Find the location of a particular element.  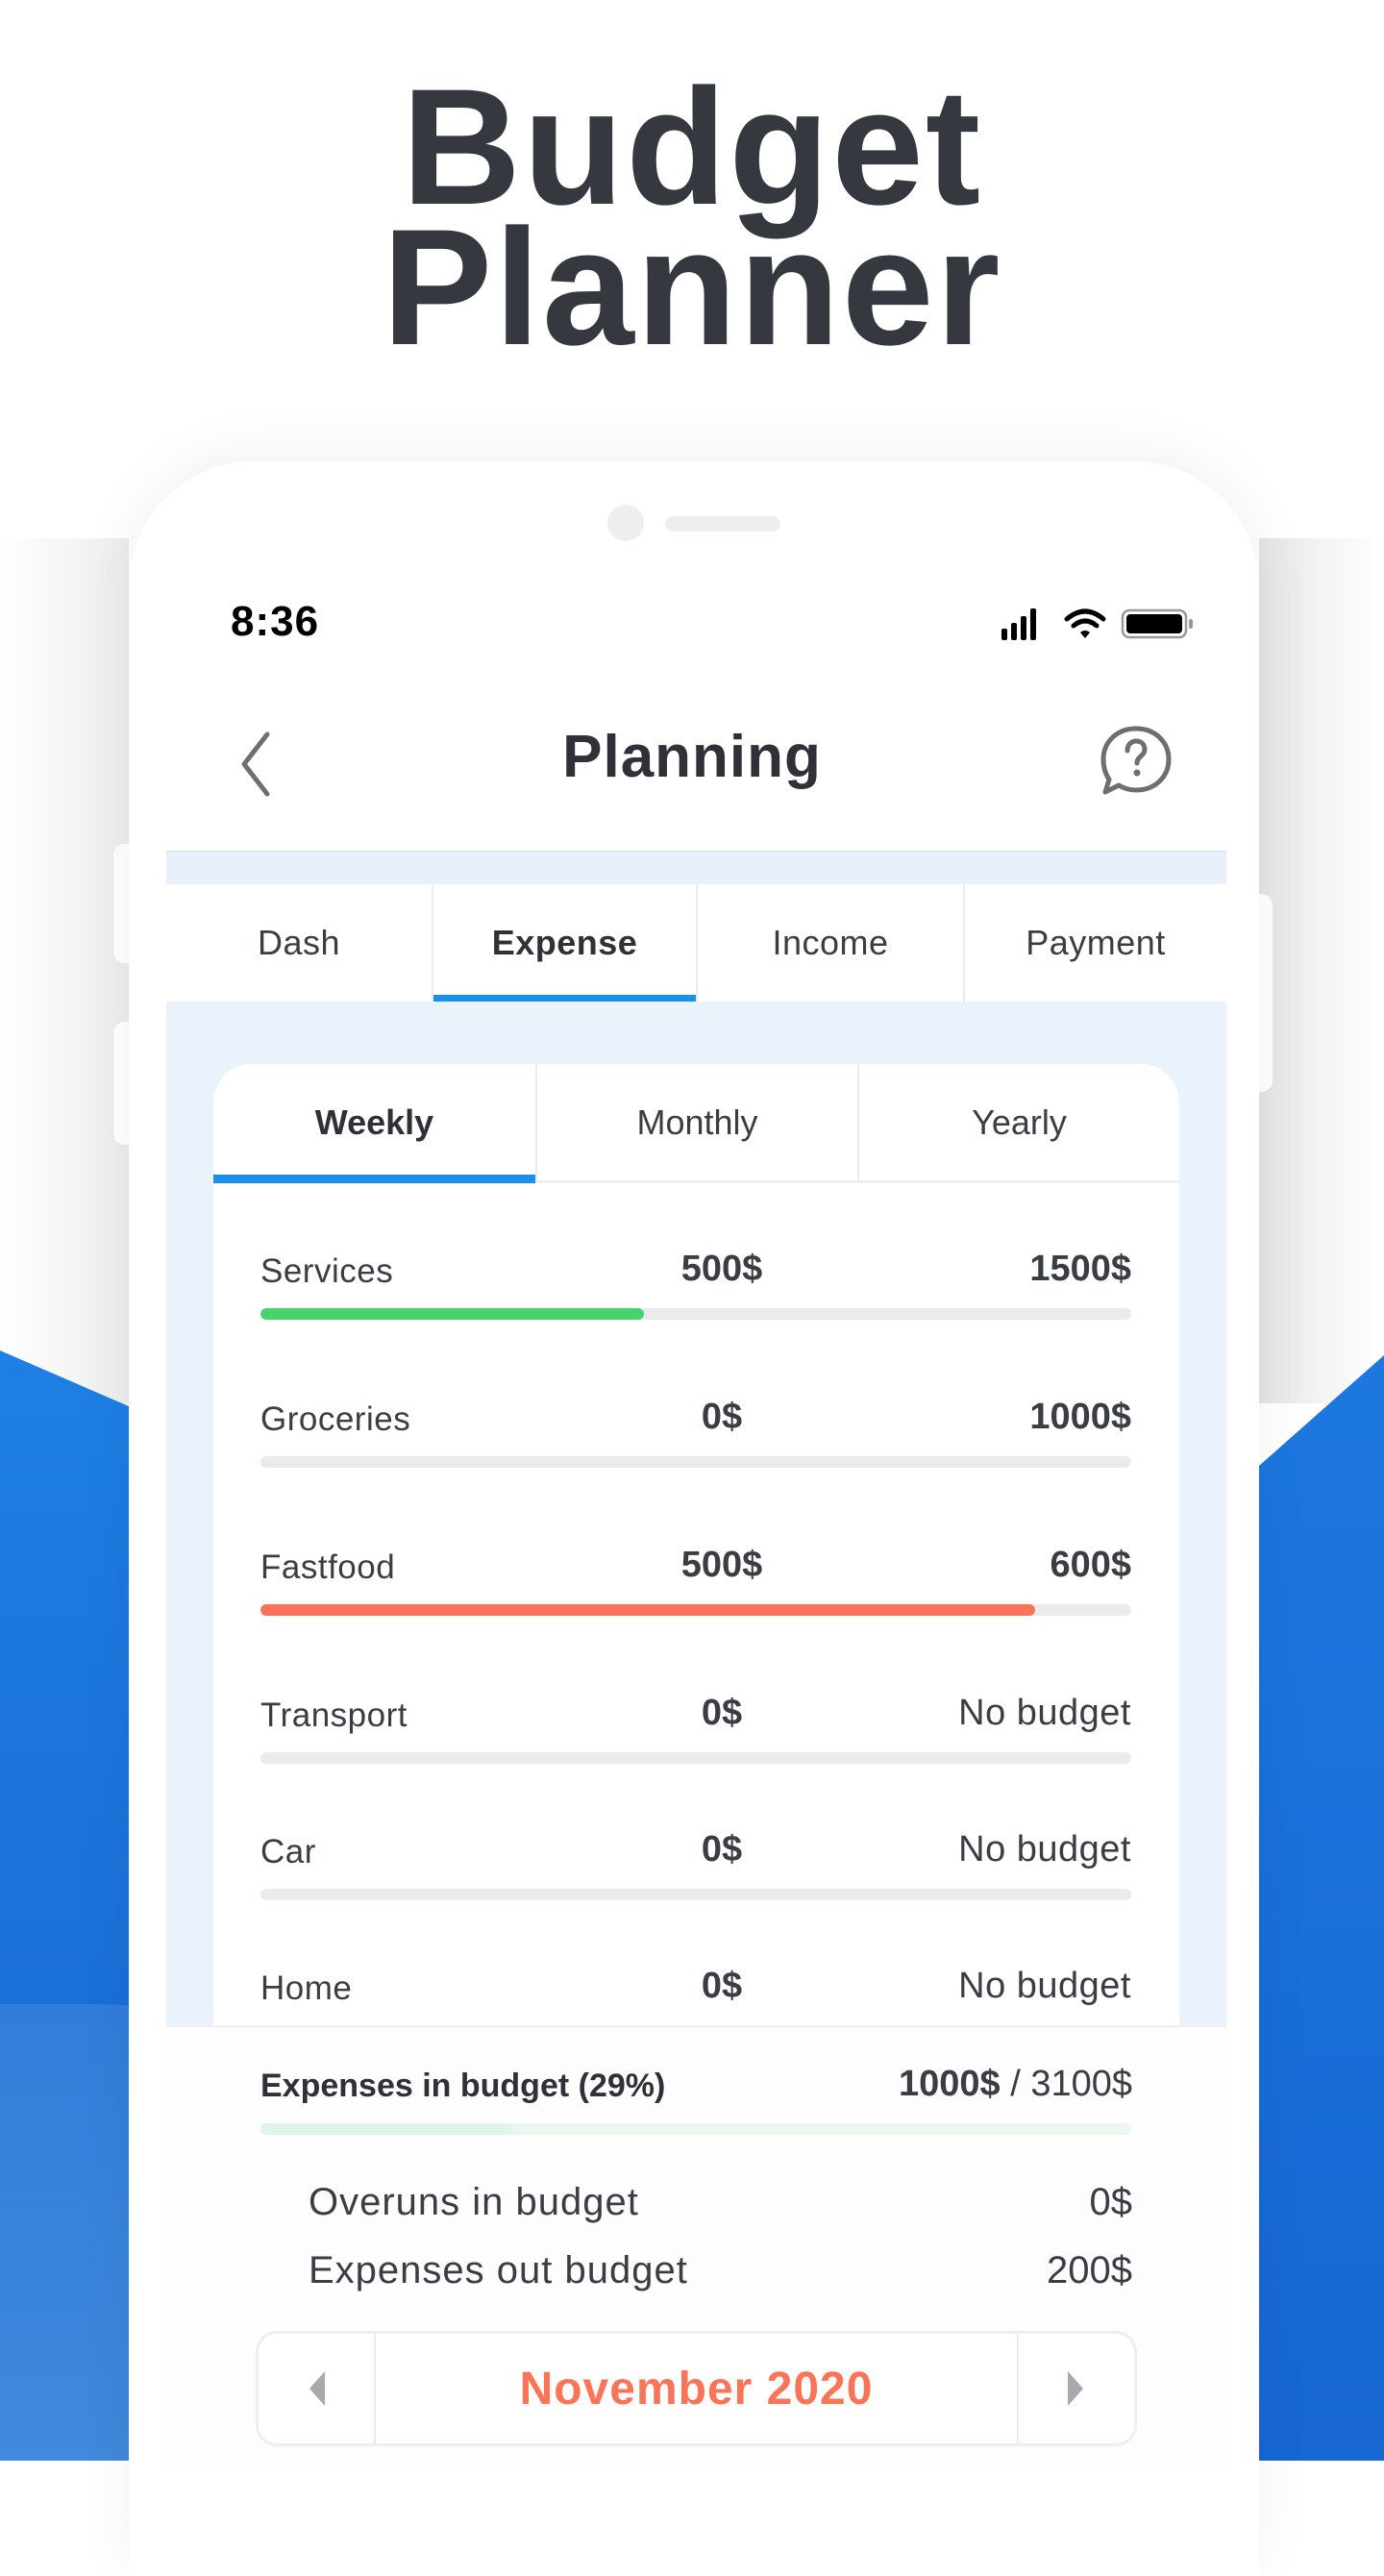

main-tabbar: Dash Expense Income Payment is located at coordinates (696, 944).